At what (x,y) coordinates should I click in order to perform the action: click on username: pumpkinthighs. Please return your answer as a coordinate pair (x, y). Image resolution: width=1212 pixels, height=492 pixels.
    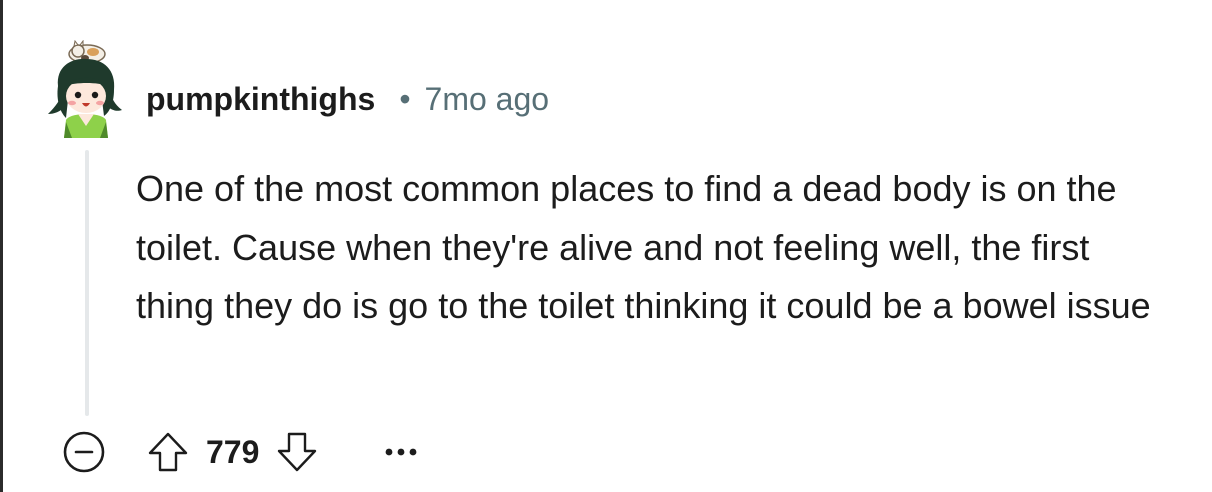
    Looking at the image, I should click on (260, 99).